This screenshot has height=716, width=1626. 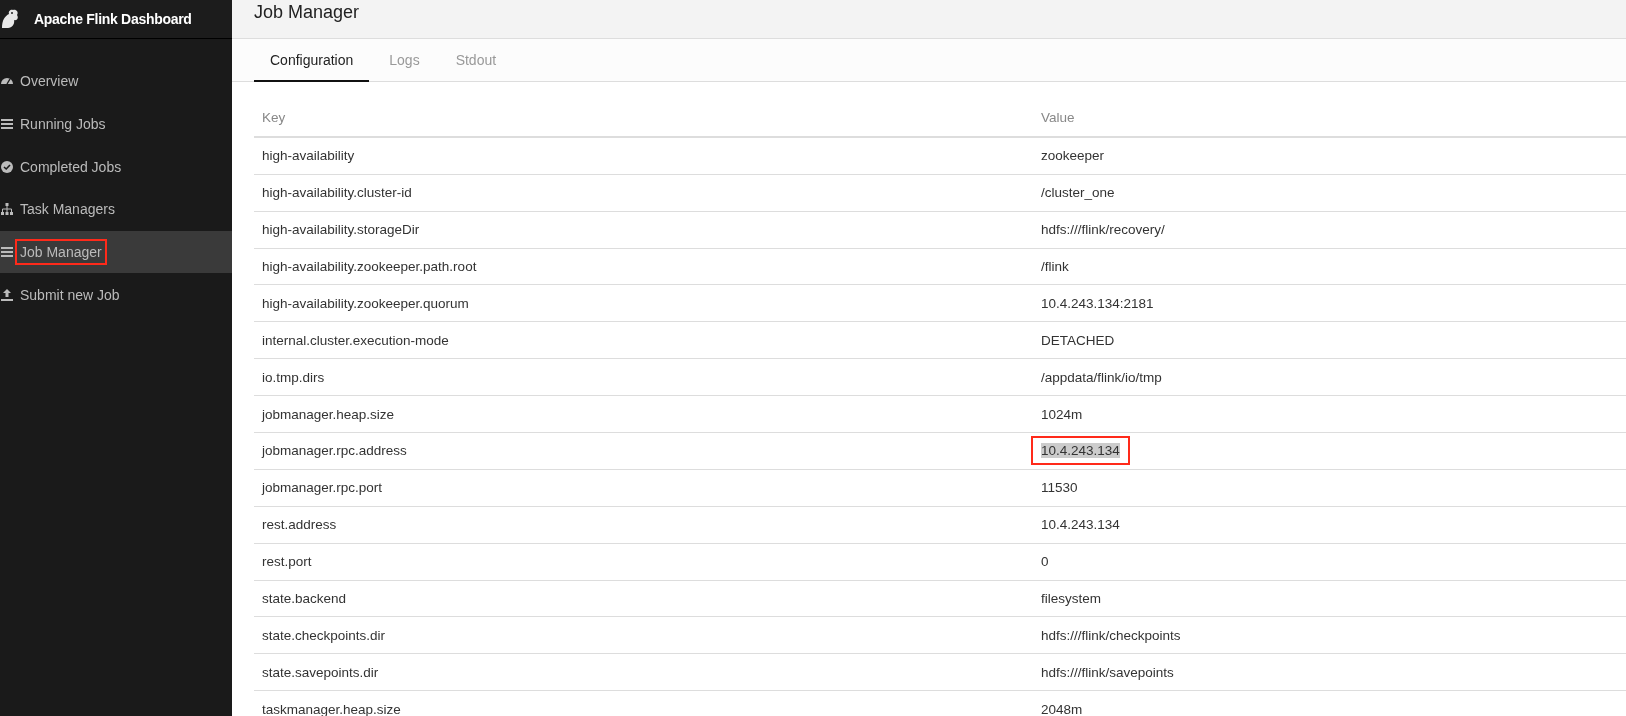 What do you see at coordinates (320, 672) in the screenshot?
I see `table-cell: state.savepoints.dir` at bounding box center [320, 672].